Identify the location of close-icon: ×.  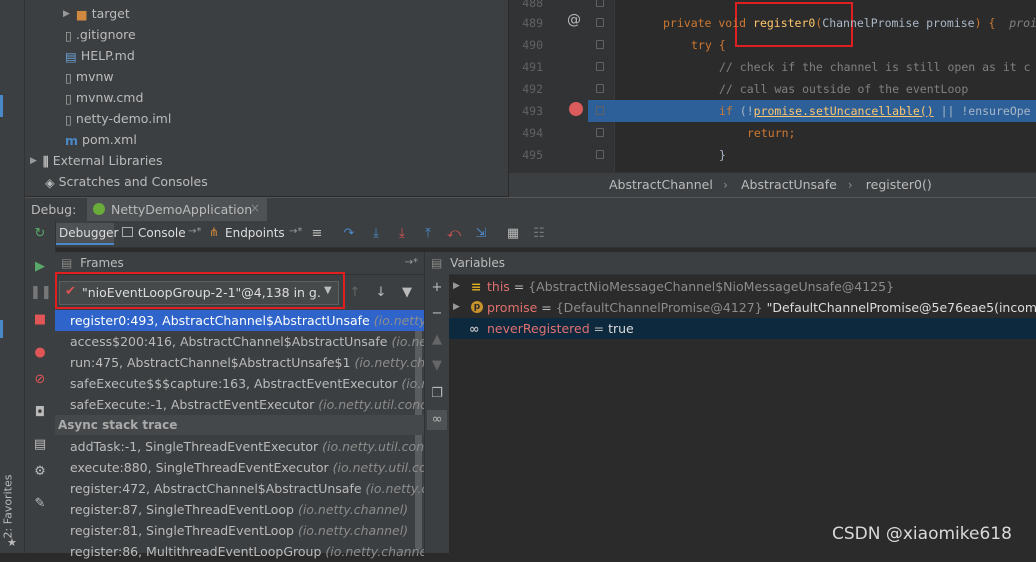
(255, 208).